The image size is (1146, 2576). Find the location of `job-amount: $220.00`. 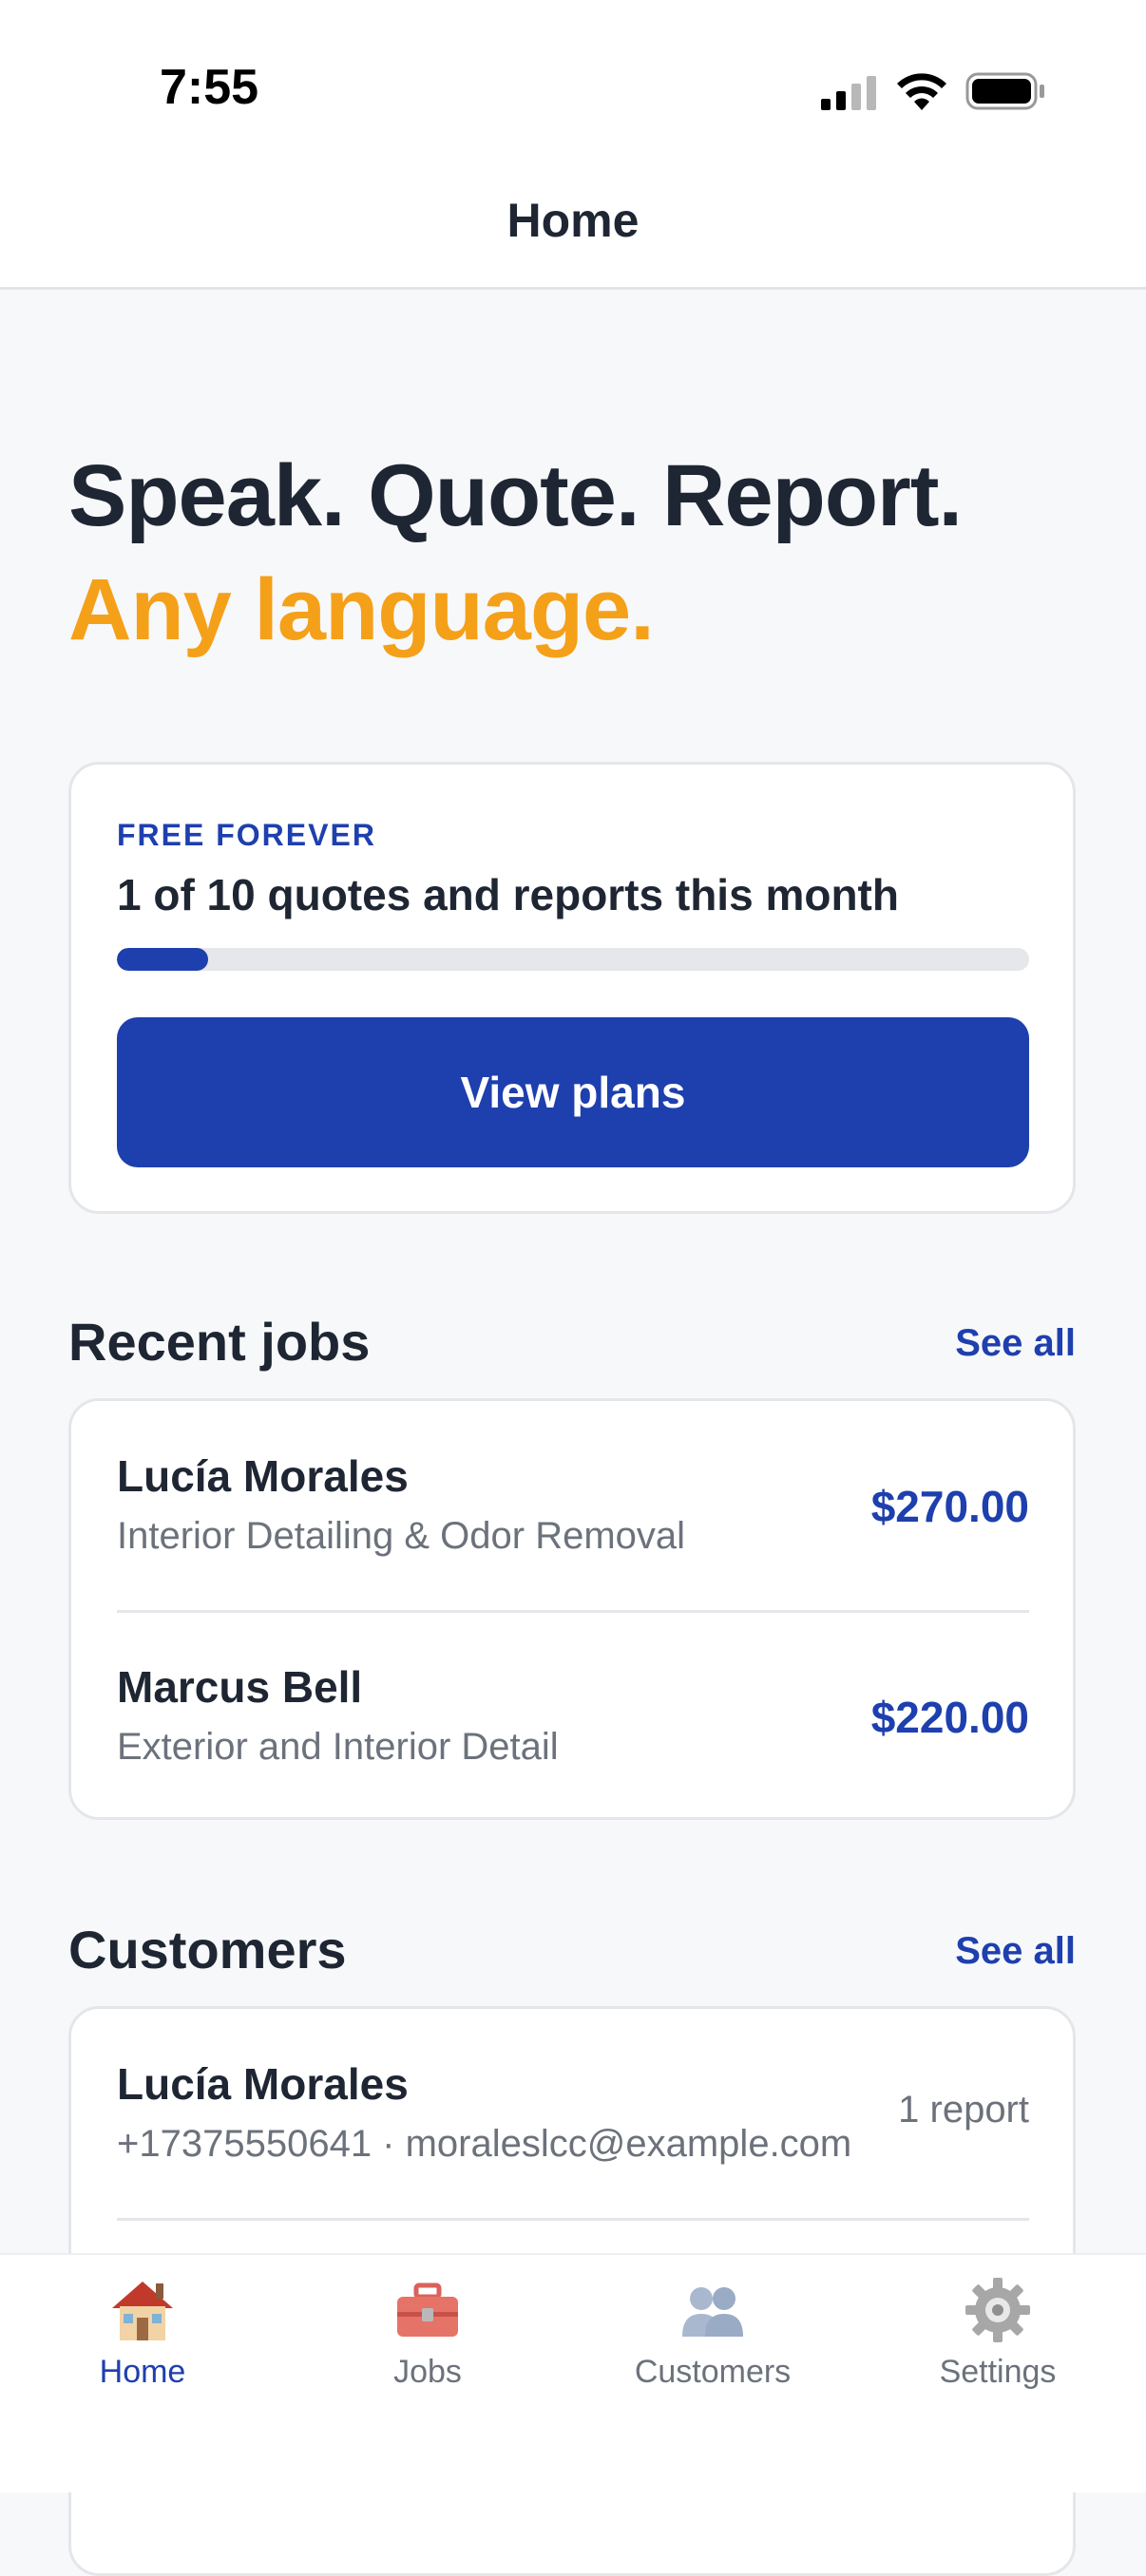

job-amount: $220.00 is located at coordinates (949, 1717).